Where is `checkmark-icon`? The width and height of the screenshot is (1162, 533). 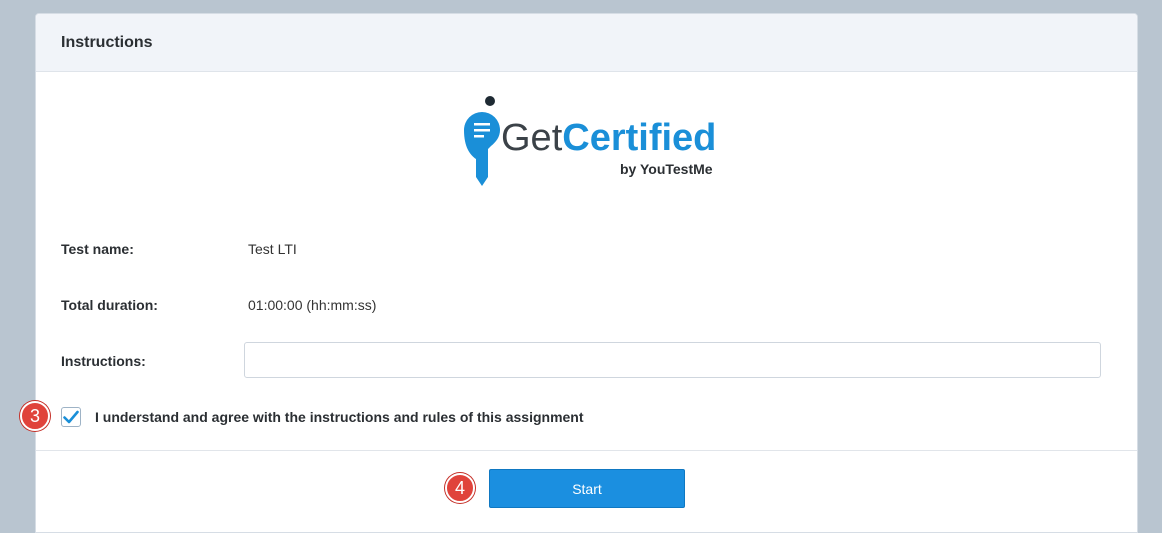 checkmark-icon is located at coordinates (71, 417).